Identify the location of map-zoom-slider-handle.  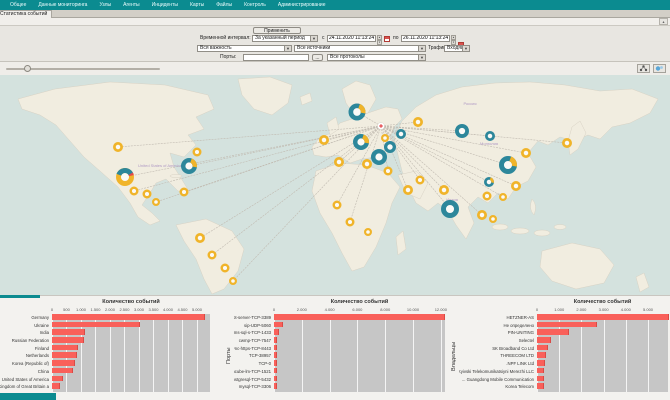
(27, 68).